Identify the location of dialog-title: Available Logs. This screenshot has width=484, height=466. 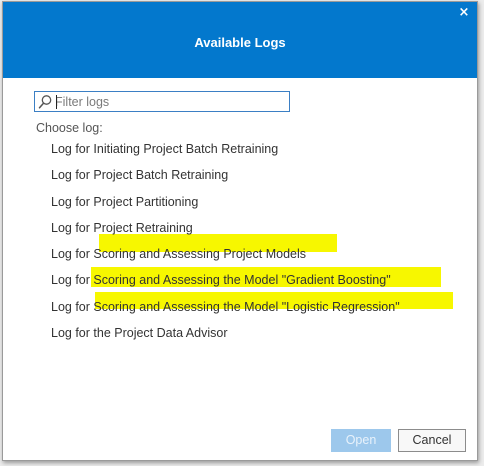
(240, 42).